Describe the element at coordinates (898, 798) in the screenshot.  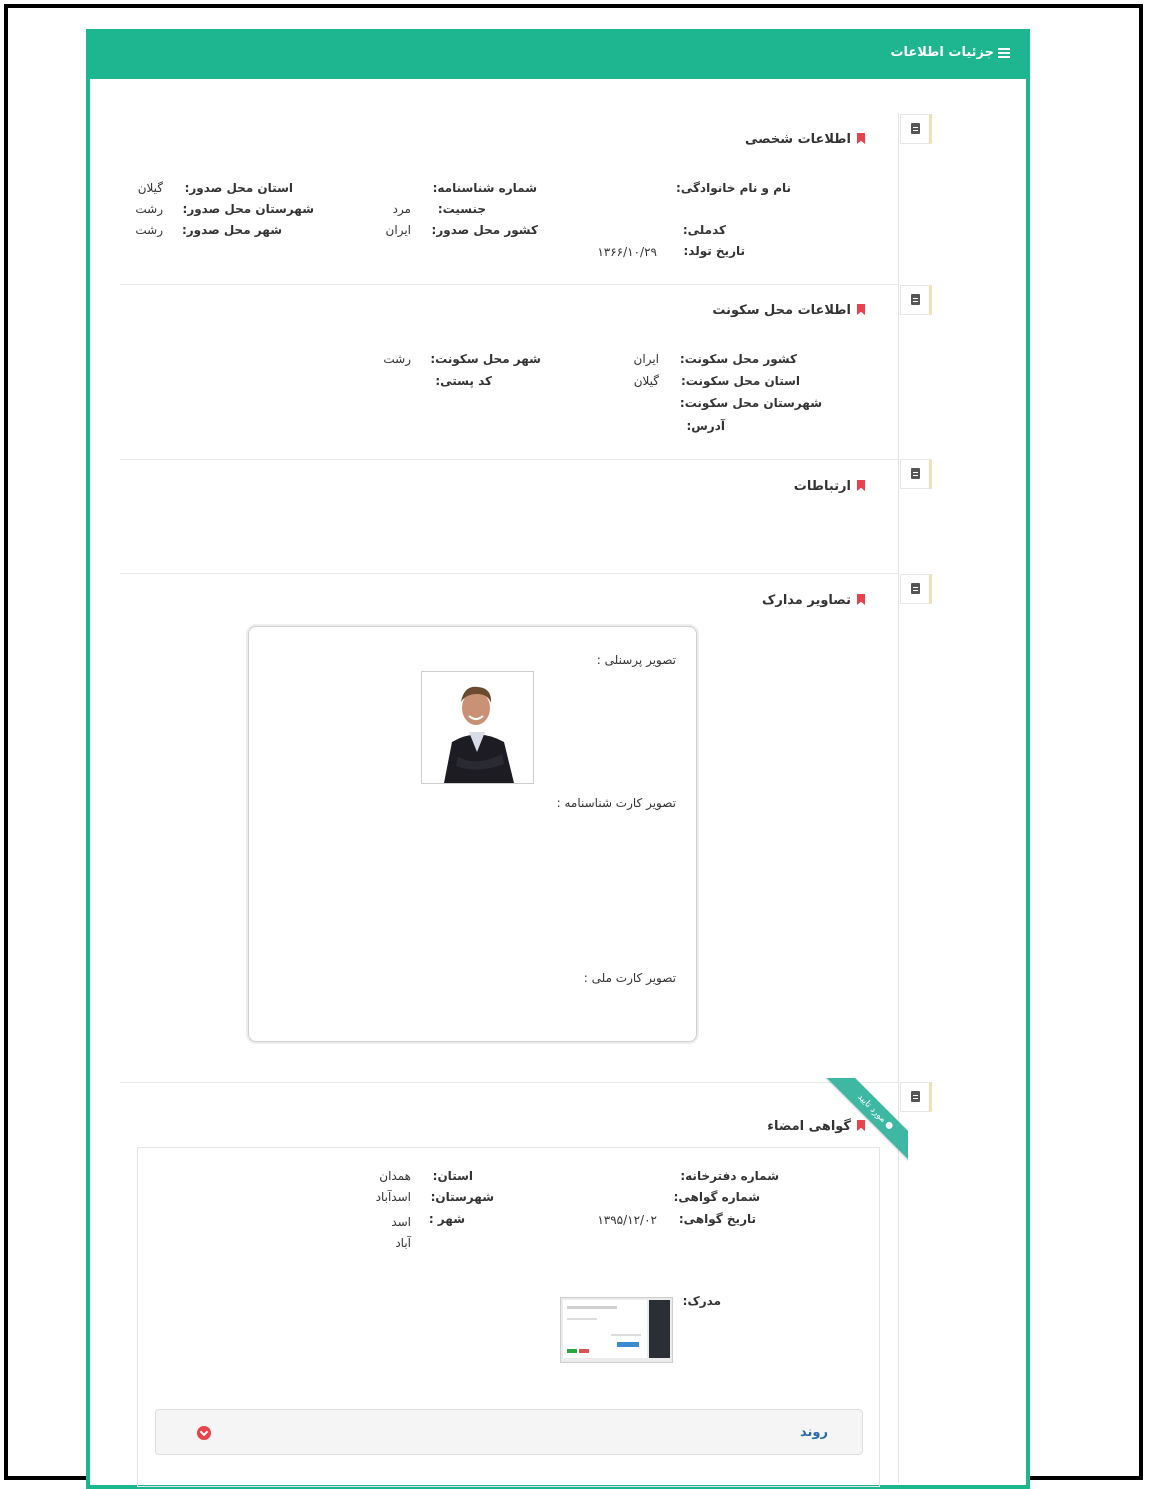
I see `timeline-line` at that location.